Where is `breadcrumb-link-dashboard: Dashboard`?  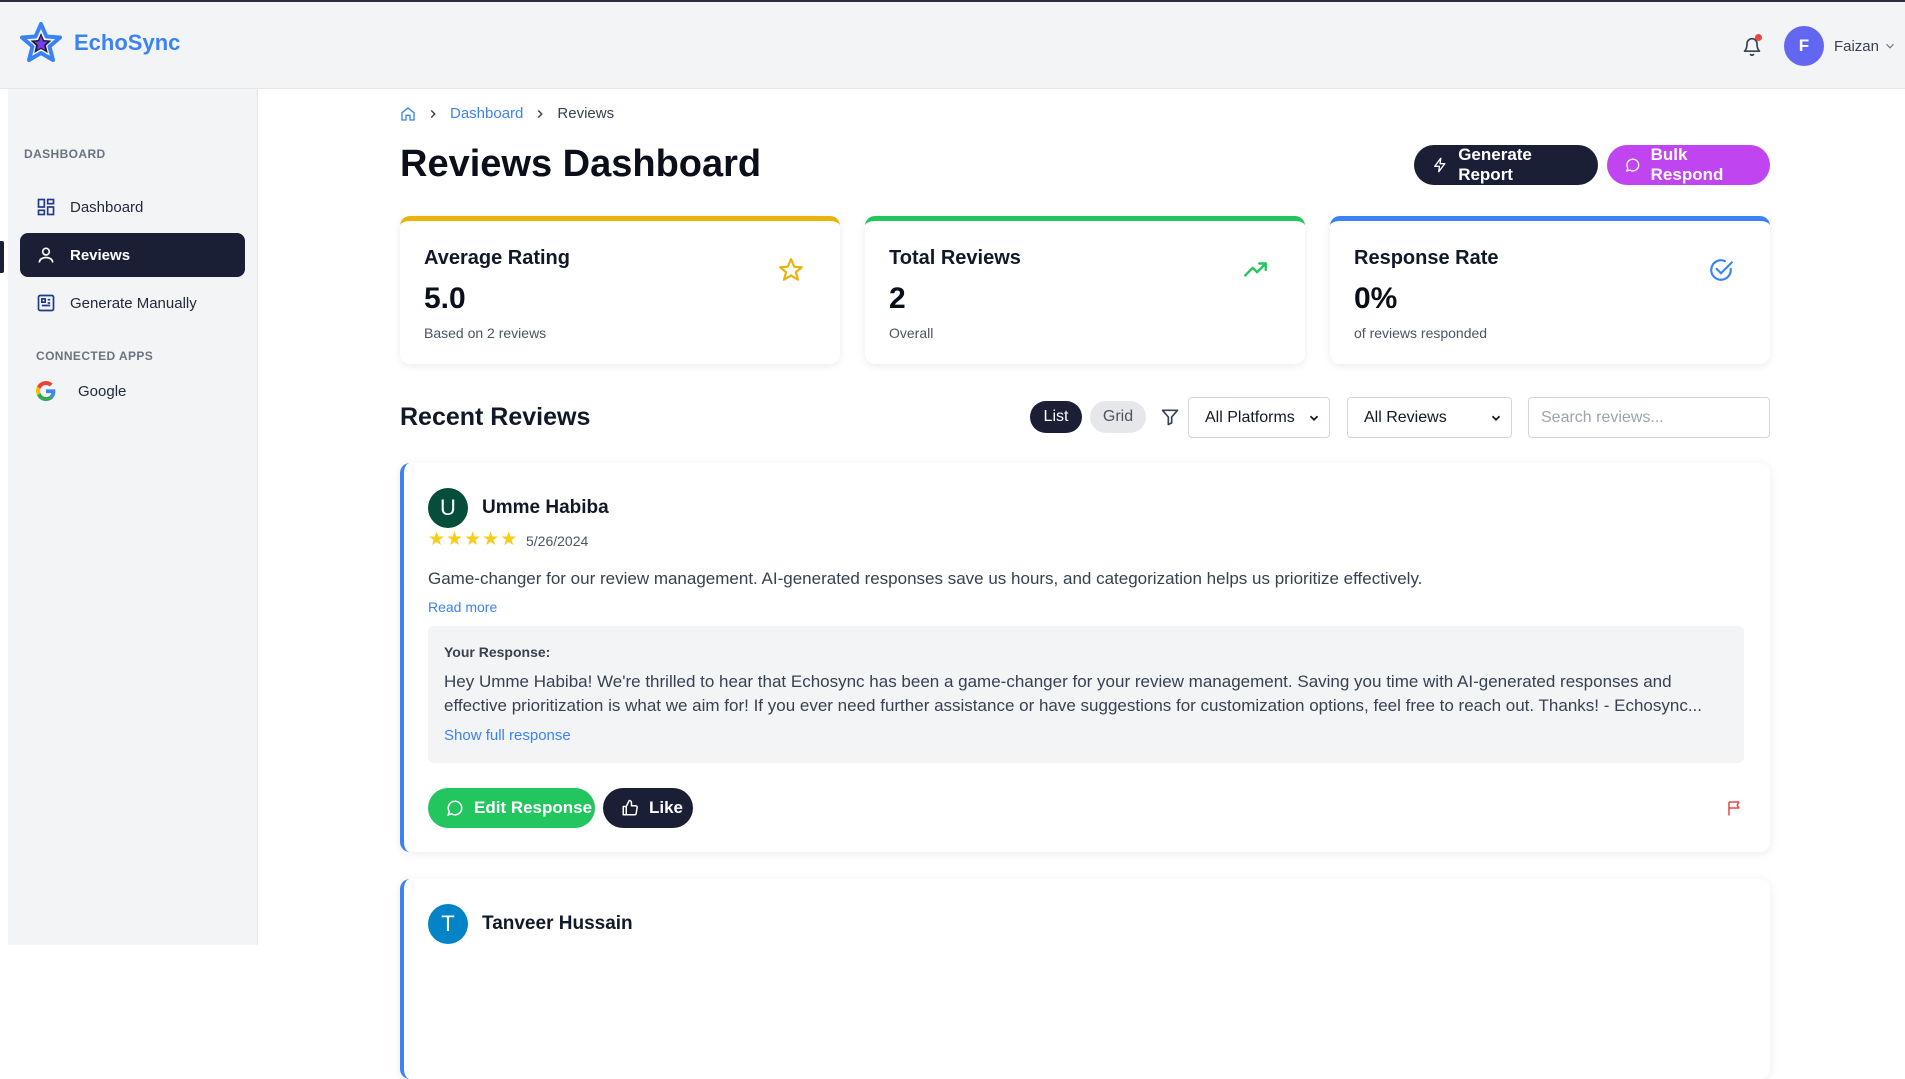 breadcrumb-link-dashboard: Dashboard is located at coordinates (486, 113).